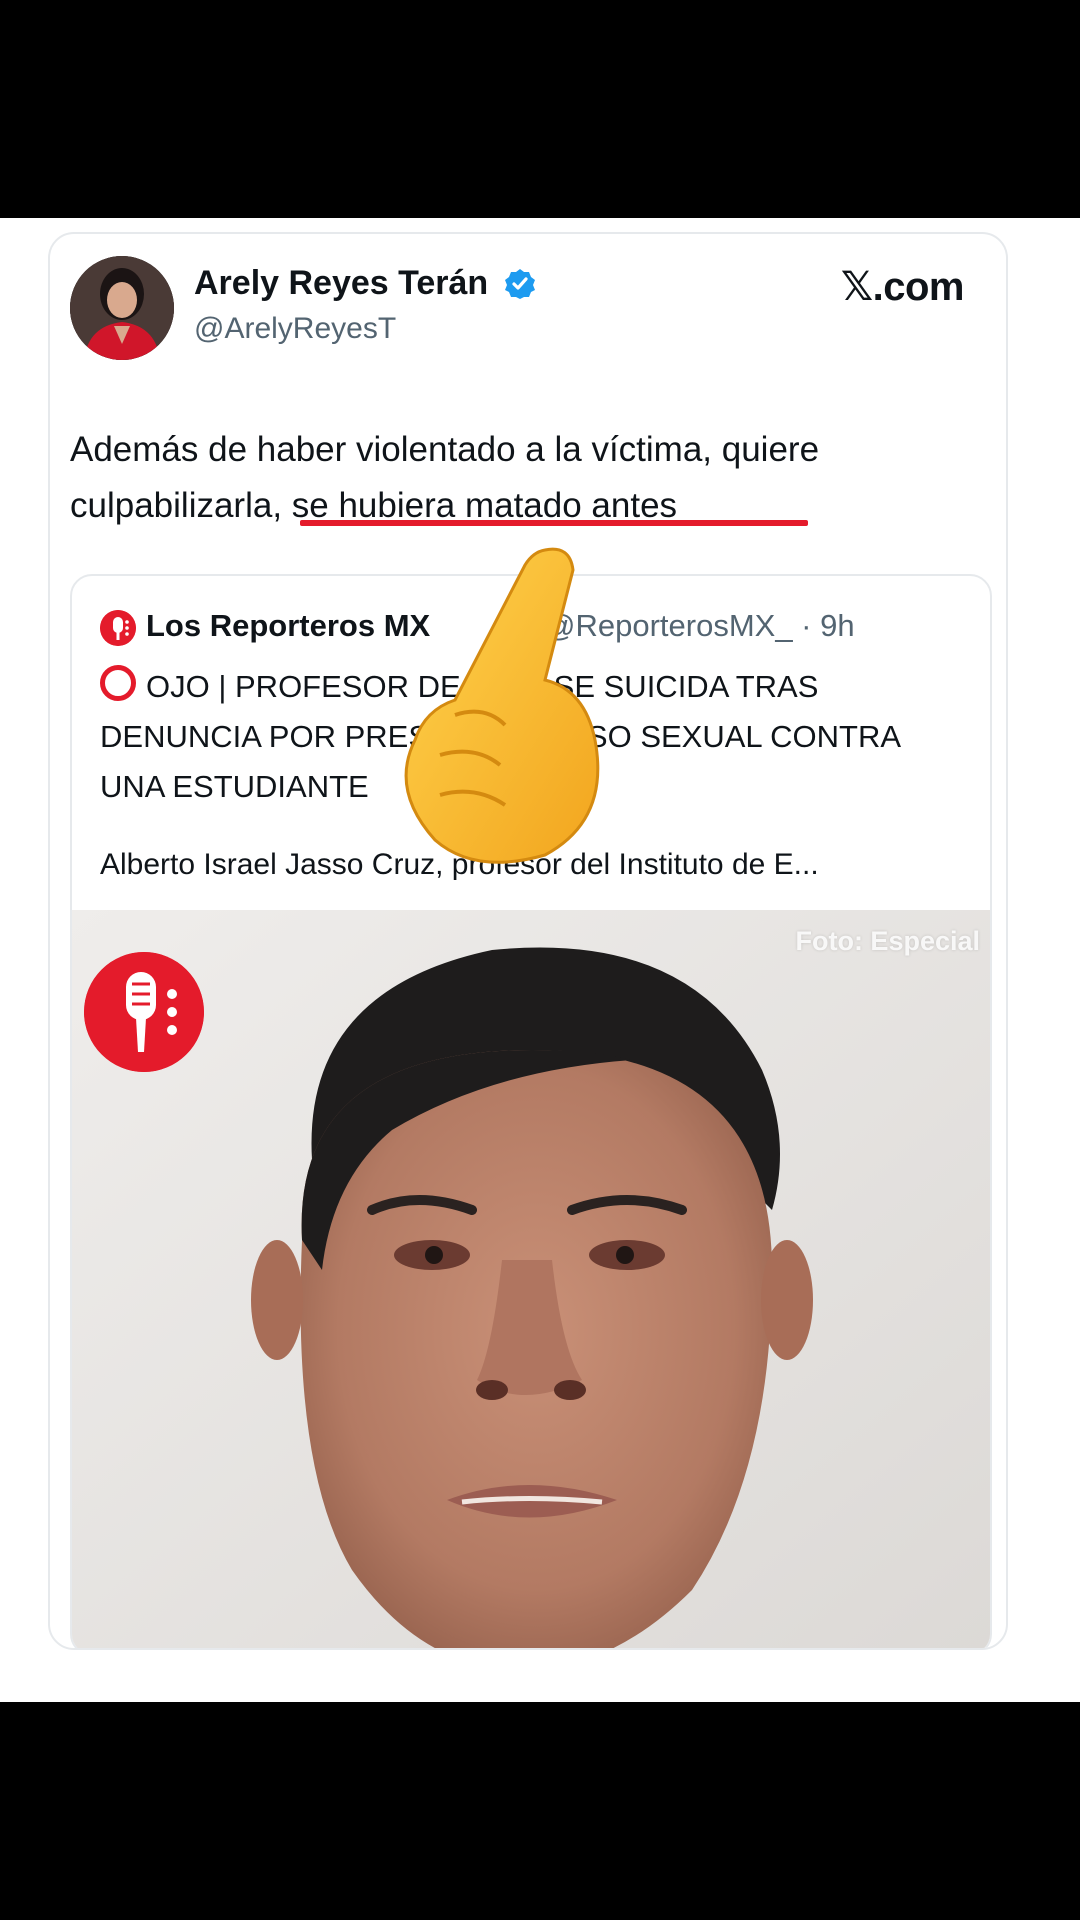 The height and width of the screenshot is (1920, 1080). Describe the element at coordinates (122, 308) in the screenshot. I see `author-avatar` at that location.